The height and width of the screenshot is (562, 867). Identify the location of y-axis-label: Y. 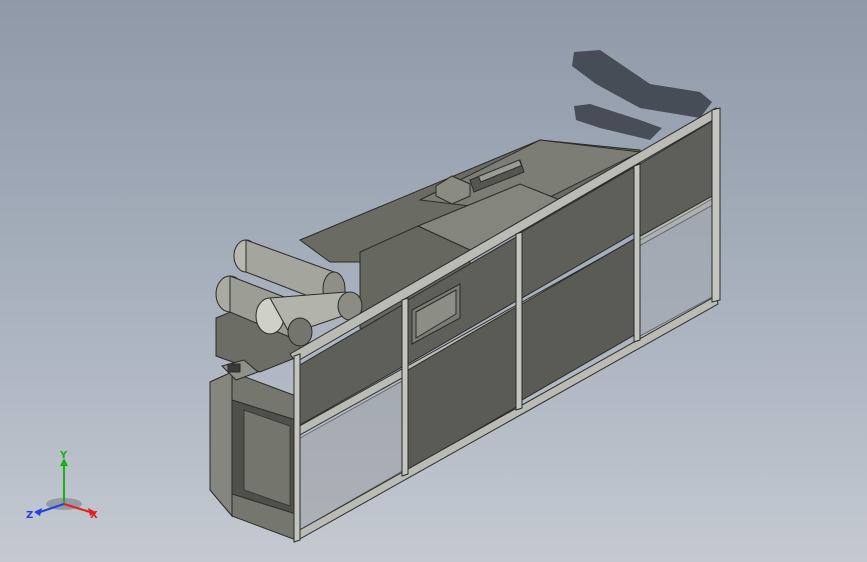
(63, 455).